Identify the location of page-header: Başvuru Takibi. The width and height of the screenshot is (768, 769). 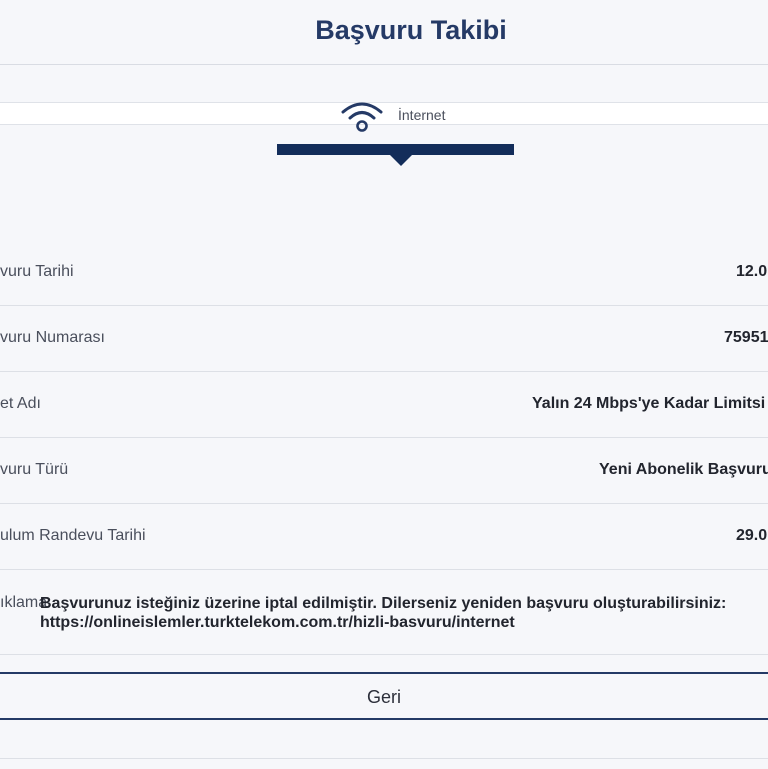
(384, 32).